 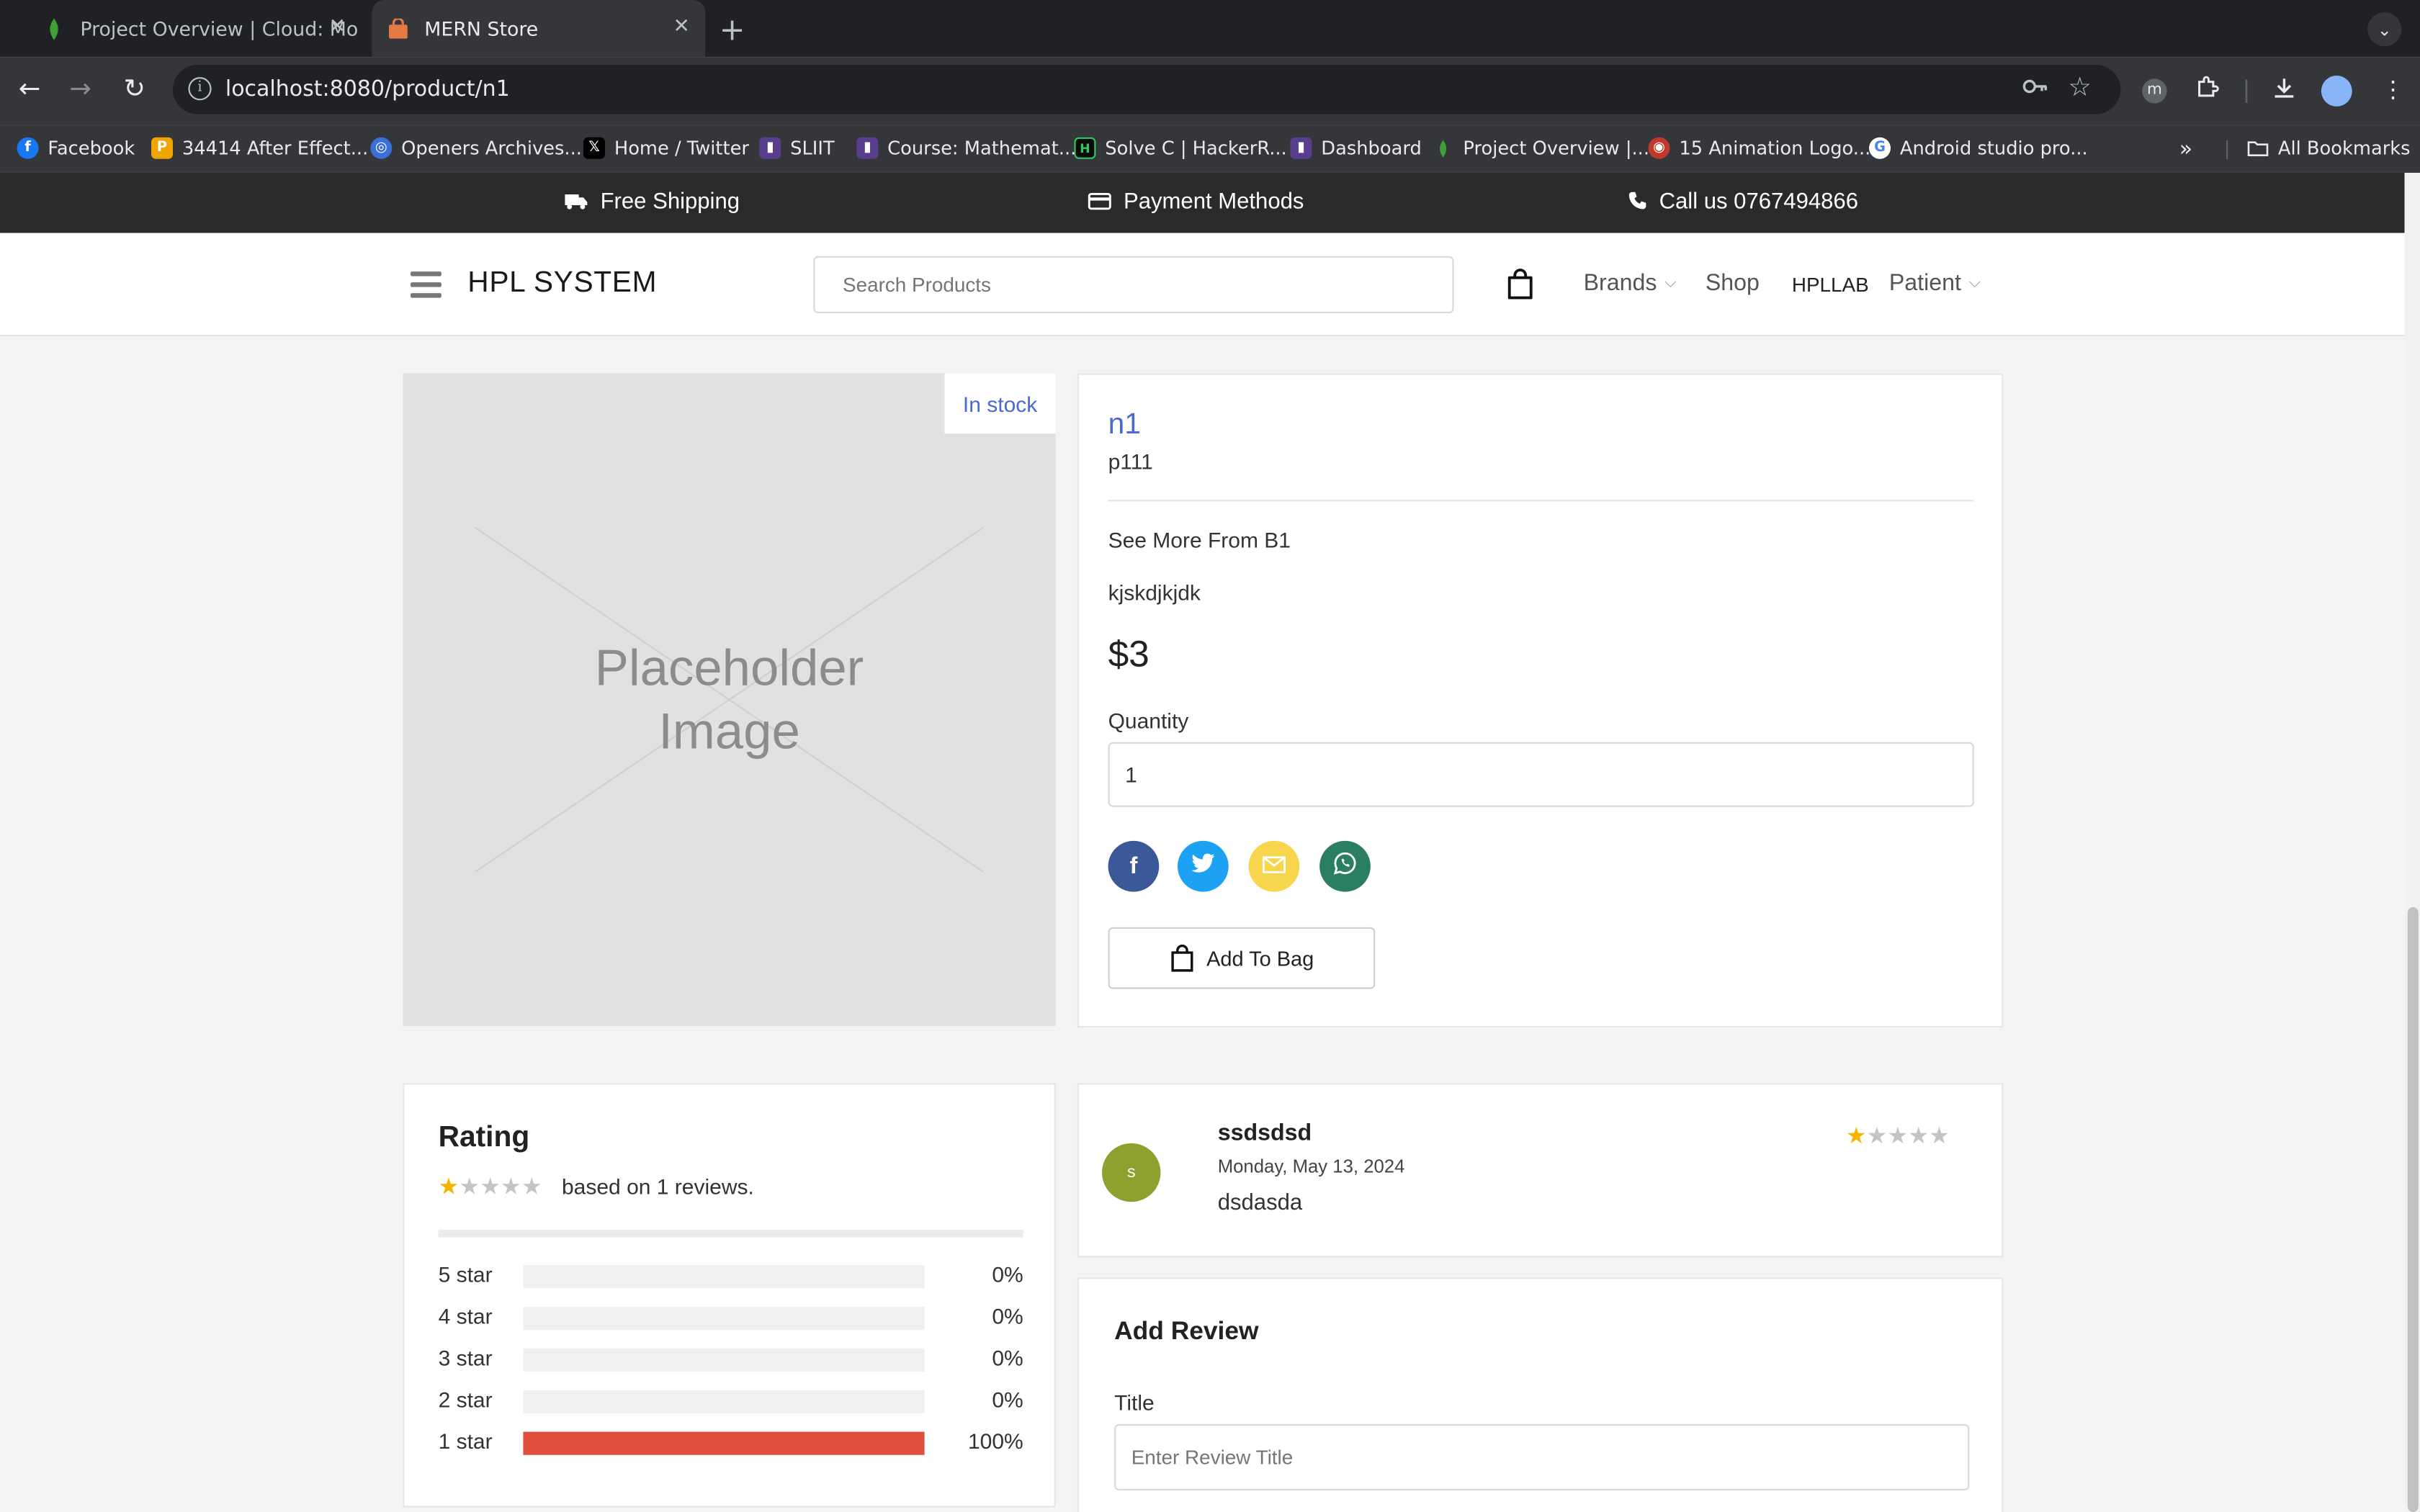 I want to click on nav-hpllab: HPLLAB, so click(x=1830, y=284).